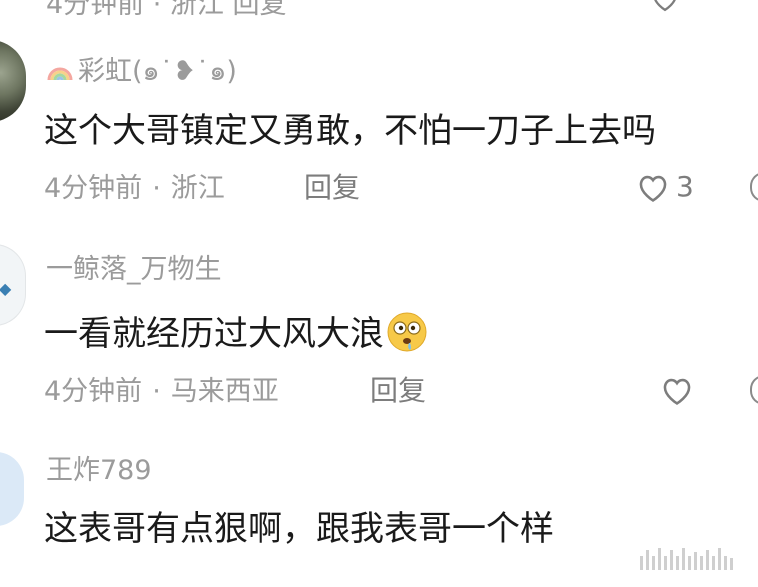 Image resolution: width=758 pixels, height=587 pixels. Describe the element at coordinates (197, 188) in the screenshot. I see `comment-location: 浙江` at that location.